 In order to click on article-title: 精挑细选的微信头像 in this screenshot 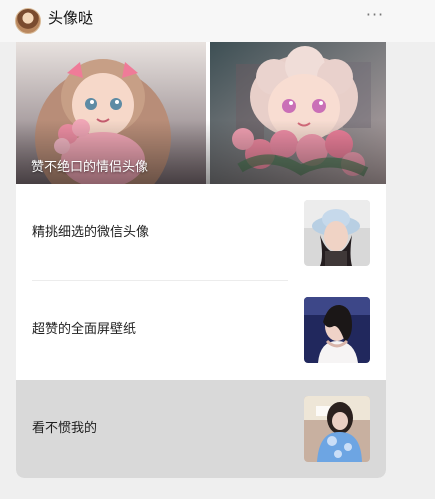, I will do `click(90, 230)`.